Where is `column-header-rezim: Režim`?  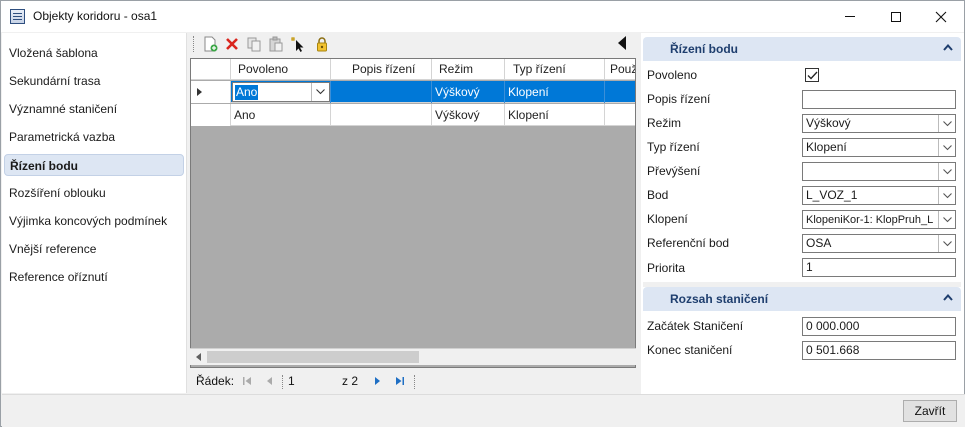
column-header-rezim: Režim is located at coordinates (468, 69).